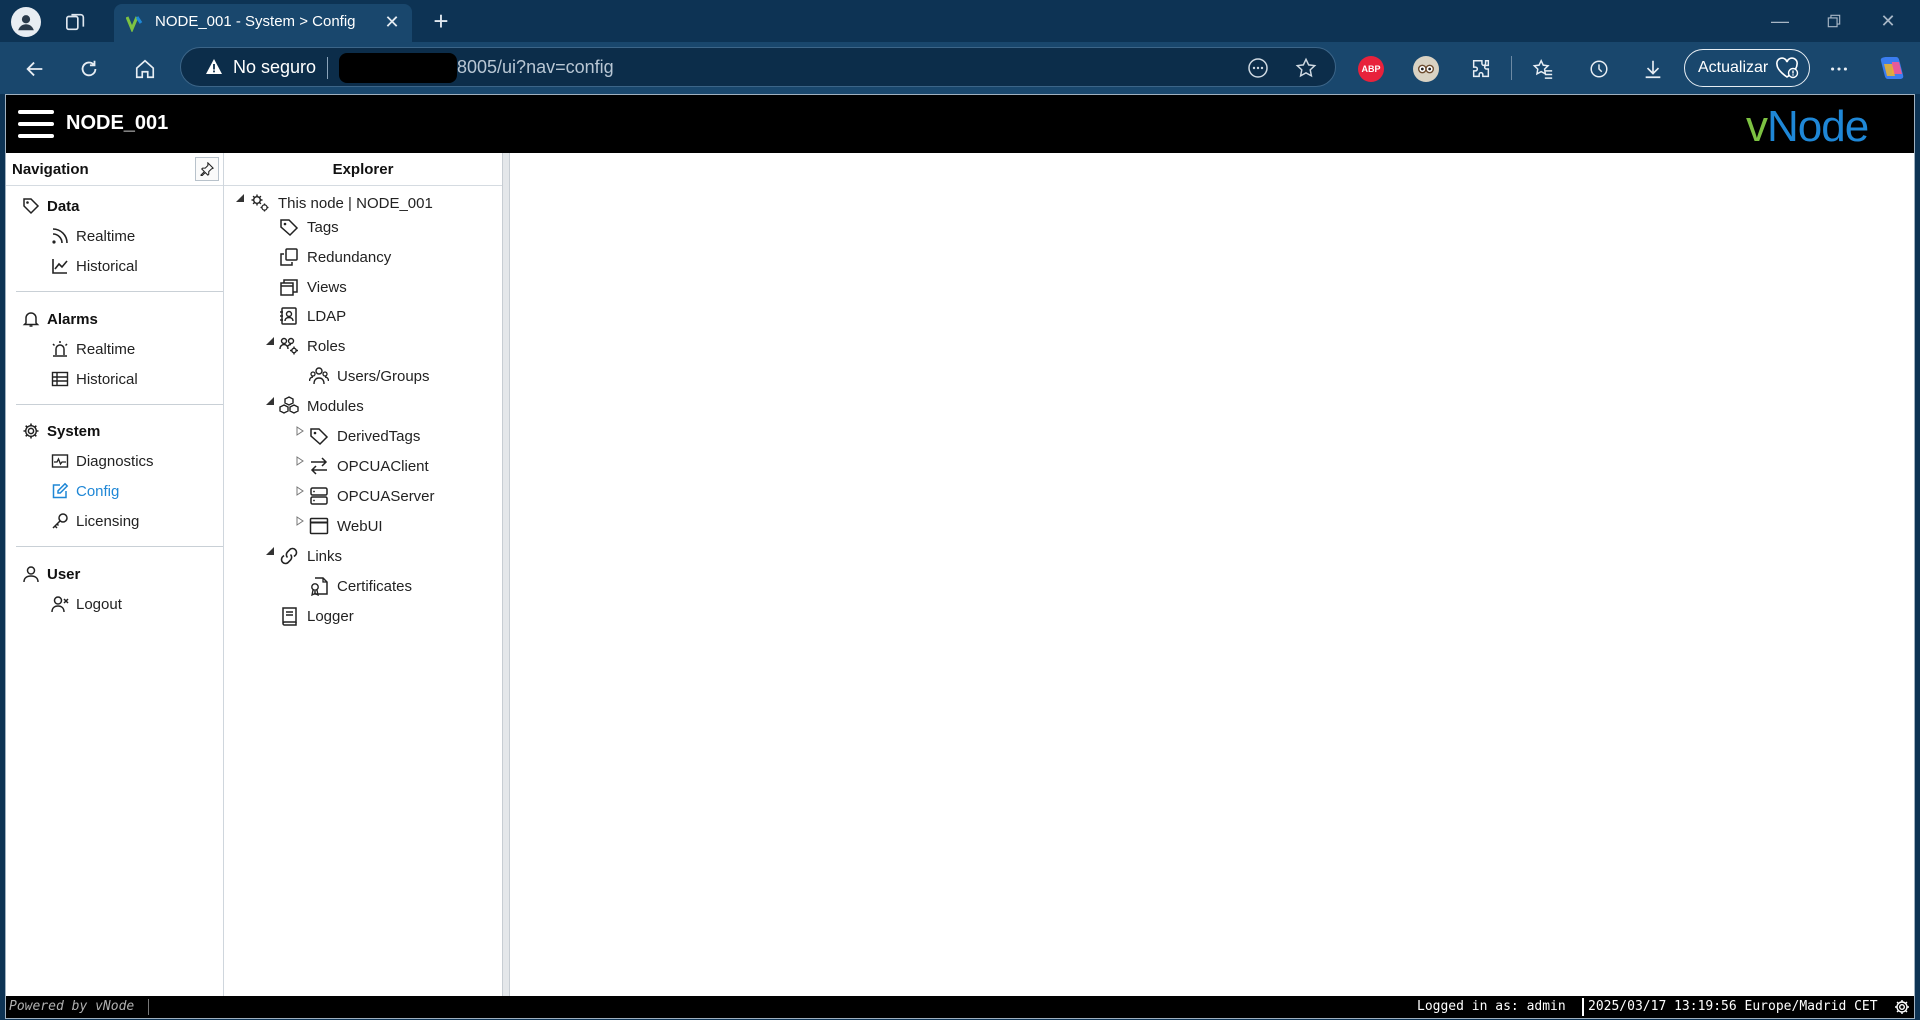 This screenshot has height=1020, width=1920. I want to click on home-icon, so click(145, 69).